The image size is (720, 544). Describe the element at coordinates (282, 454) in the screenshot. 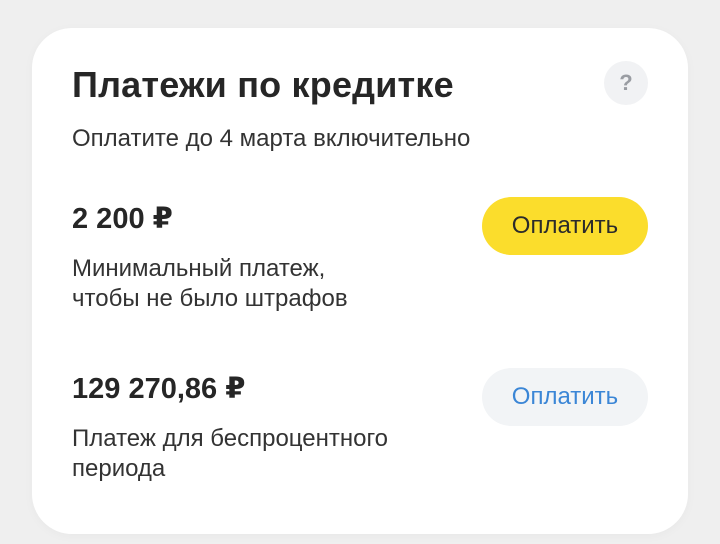

I see `grace-period-payment-description: Платеж для беспроцентного периода` at that location.